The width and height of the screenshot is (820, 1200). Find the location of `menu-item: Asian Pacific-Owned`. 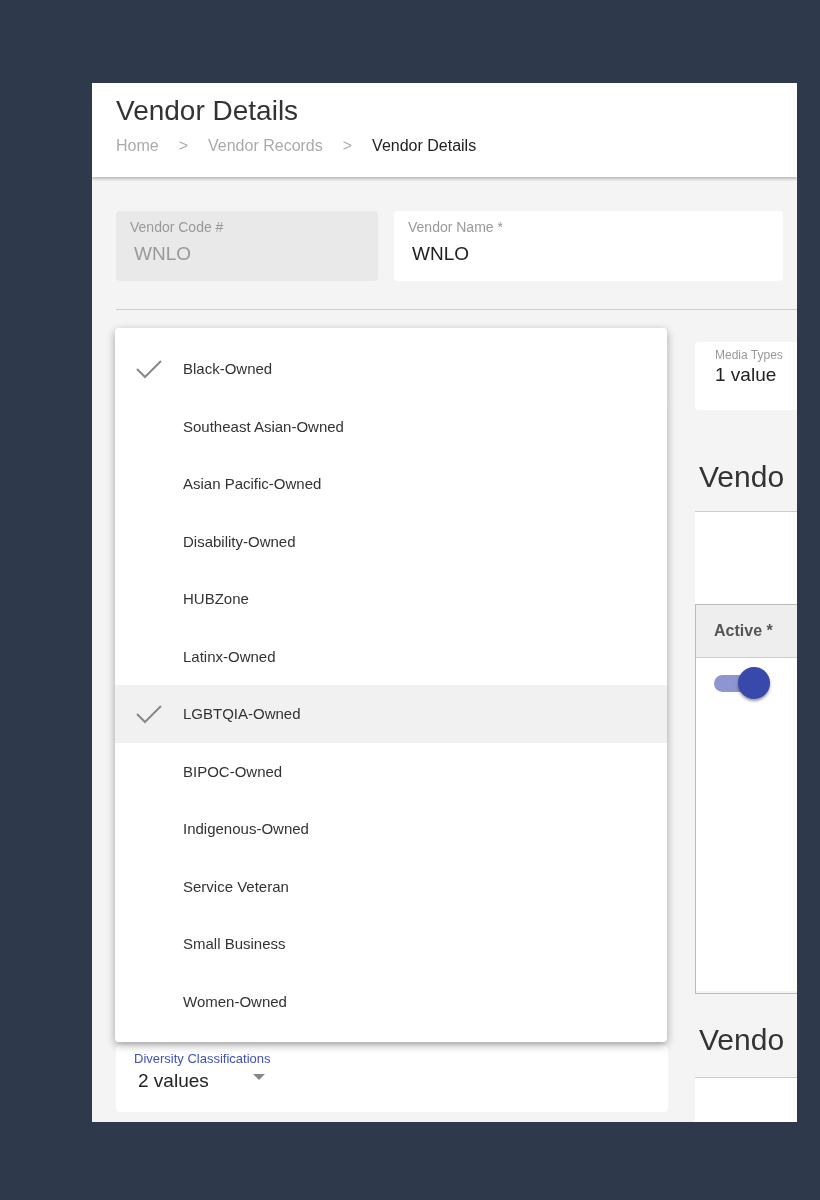

menu-item: Asian Pacific-Owned is located at coordinates (391, 484).